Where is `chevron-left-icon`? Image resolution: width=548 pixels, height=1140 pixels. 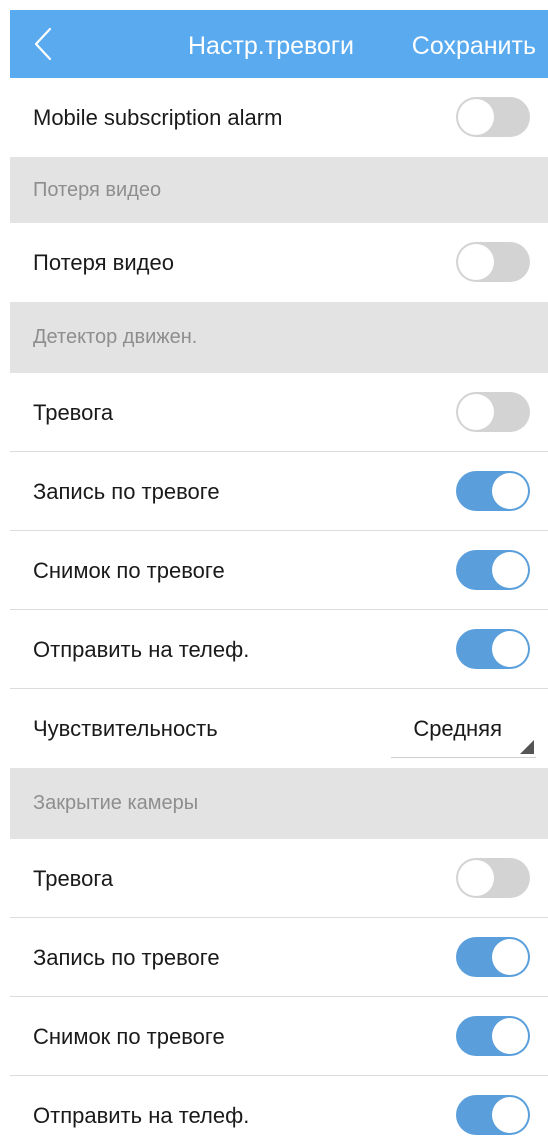 chevron-left-icon is located at coordinates (43, 44).